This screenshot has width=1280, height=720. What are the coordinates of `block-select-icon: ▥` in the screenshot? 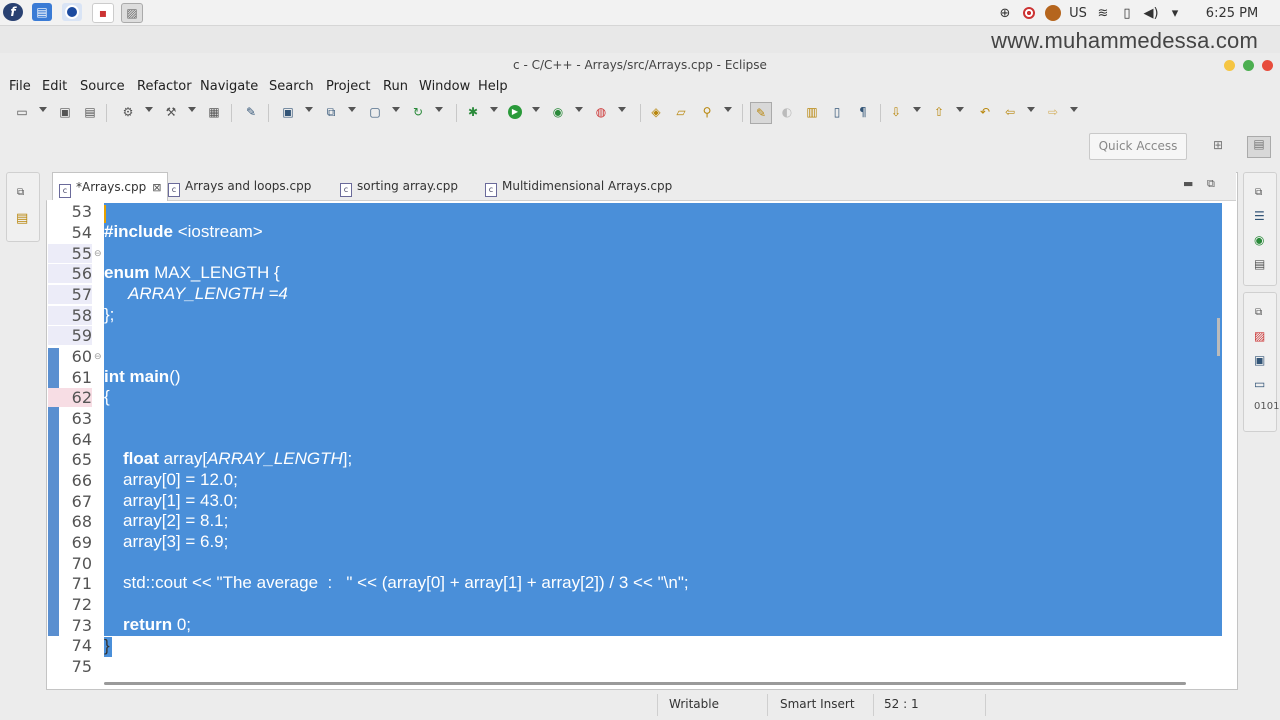 It's located at (812, 112).